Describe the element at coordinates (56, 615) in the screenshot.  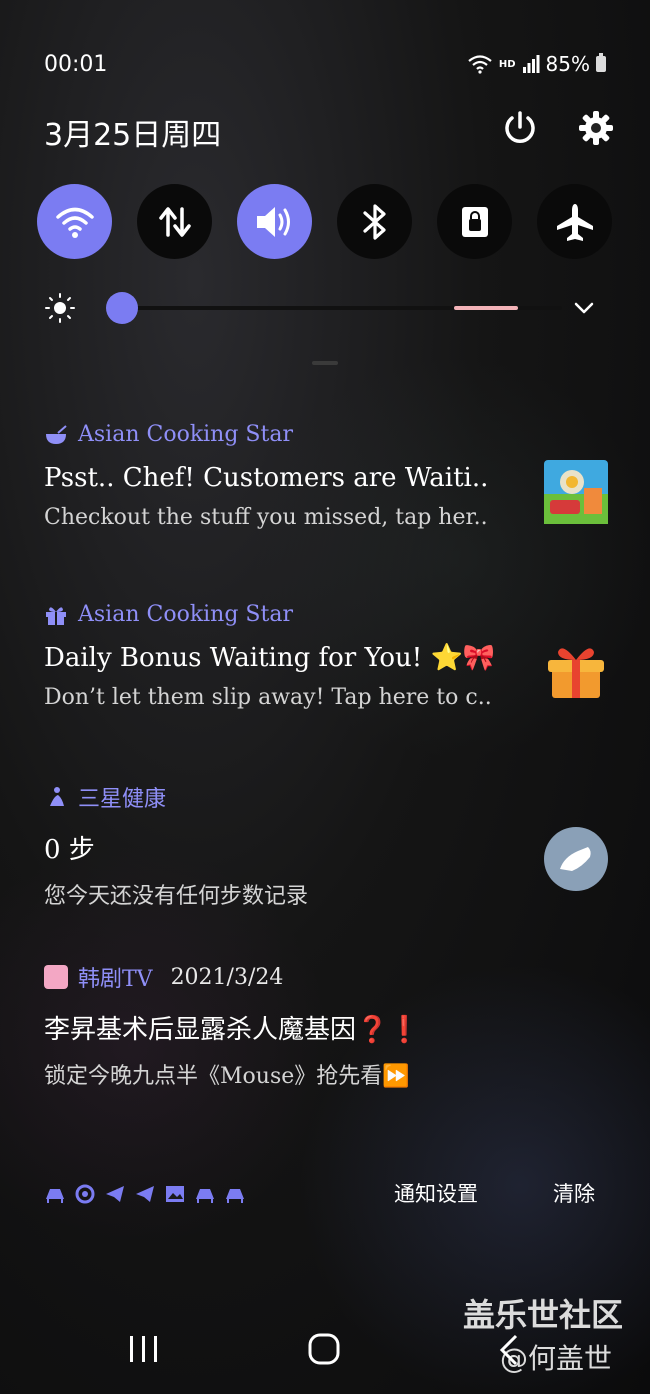
I see `gift-icon` at that location.